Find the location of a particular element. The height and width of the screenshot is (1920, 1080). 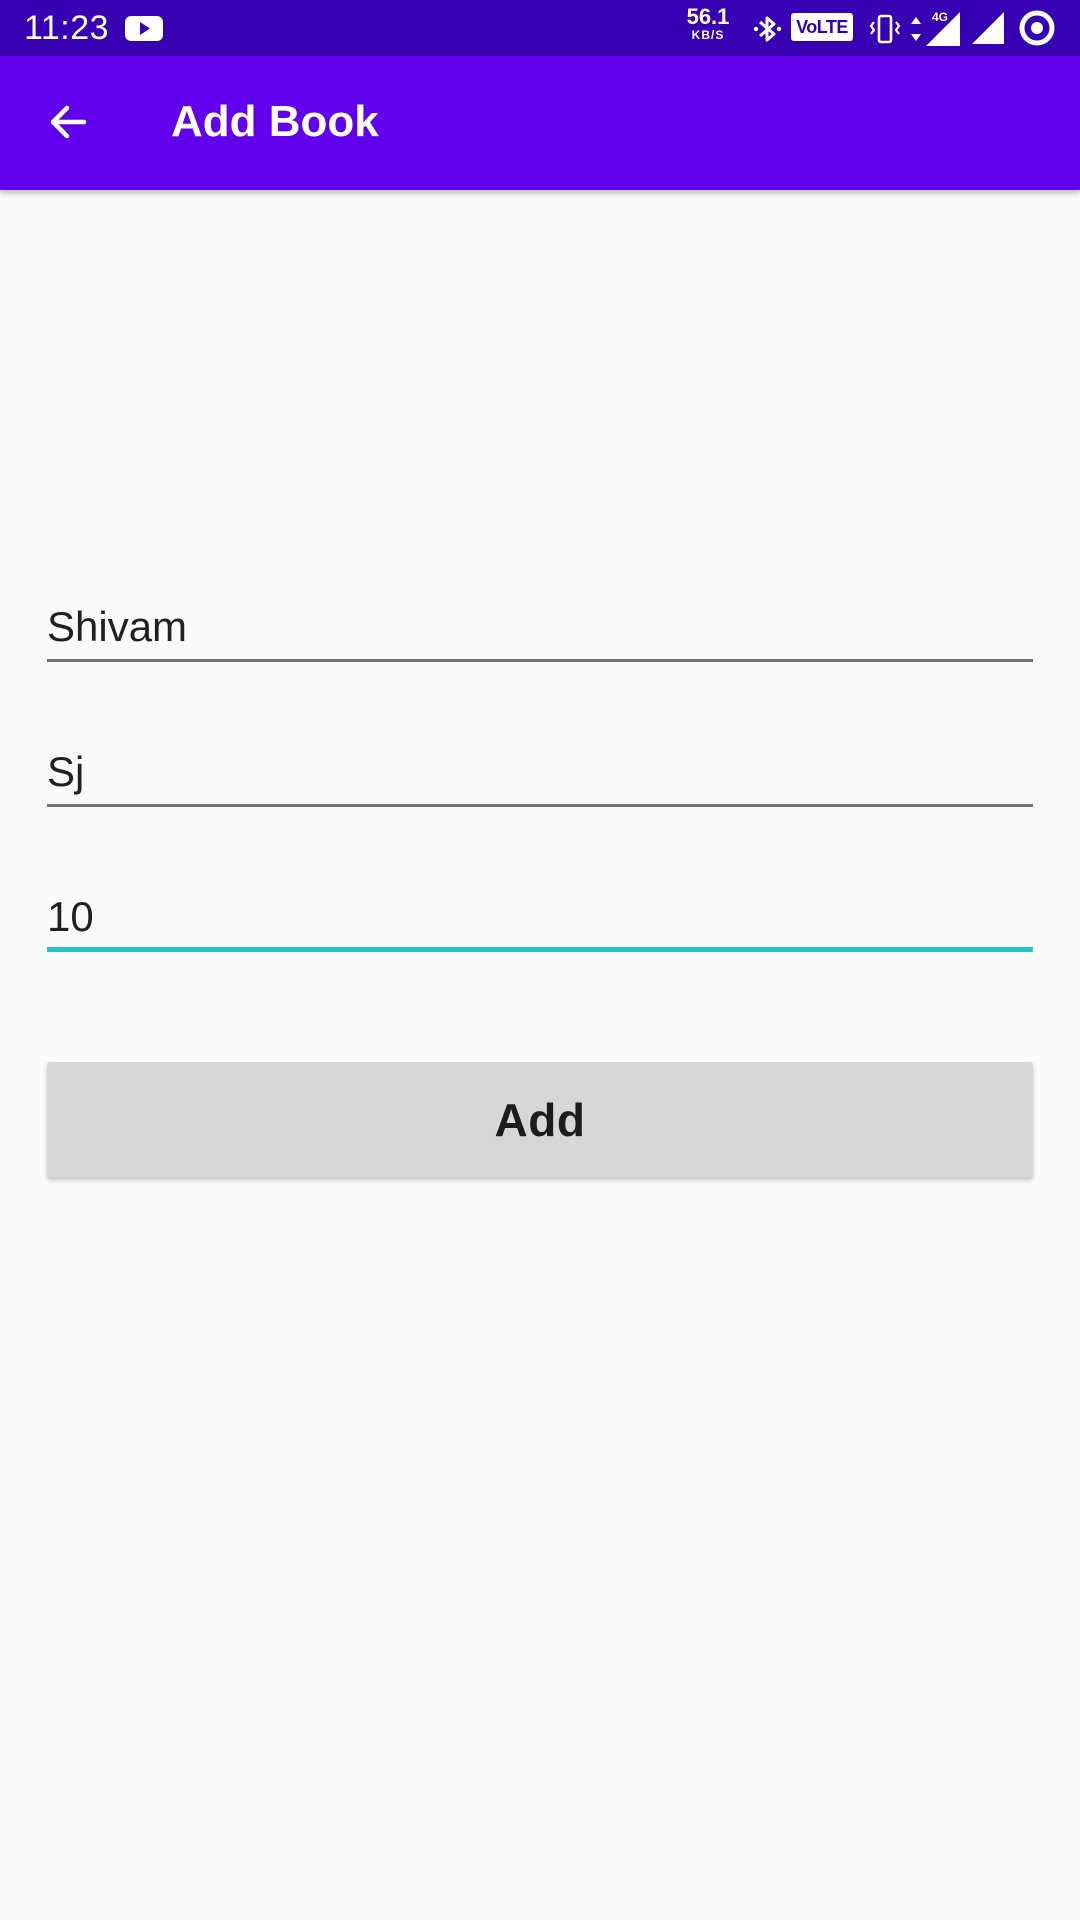

book-name-input is located at coordinates (540, 627).